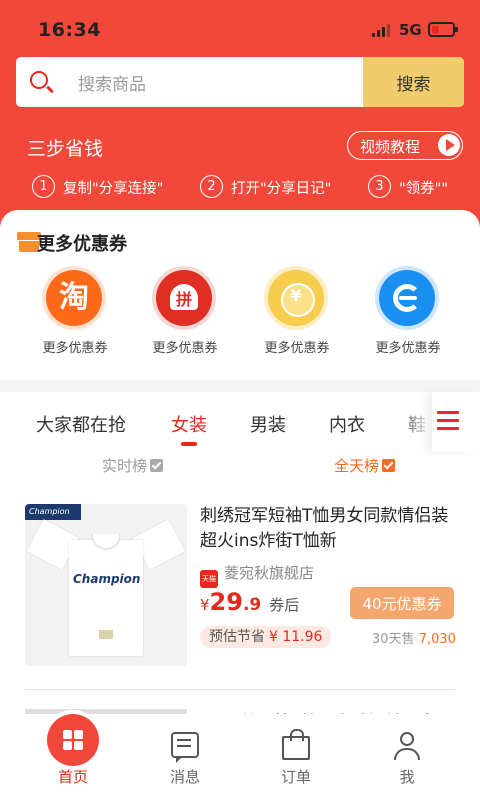  What do you see at coordinates (347, 424) in the screenshot?
I see `tab-underwear: 内衣` at bounding box center [347, 424].